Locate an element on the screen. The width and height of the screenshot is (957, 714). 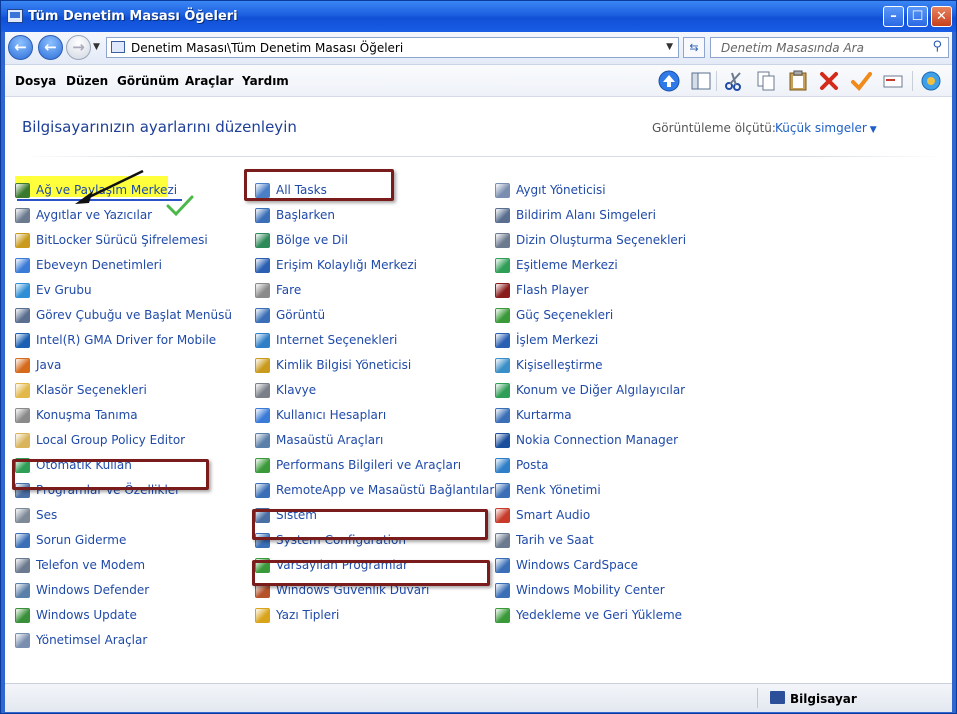
control-panel-item-label: Aygıtlar ve Yazıcılar is located at coordinates (94, 215).